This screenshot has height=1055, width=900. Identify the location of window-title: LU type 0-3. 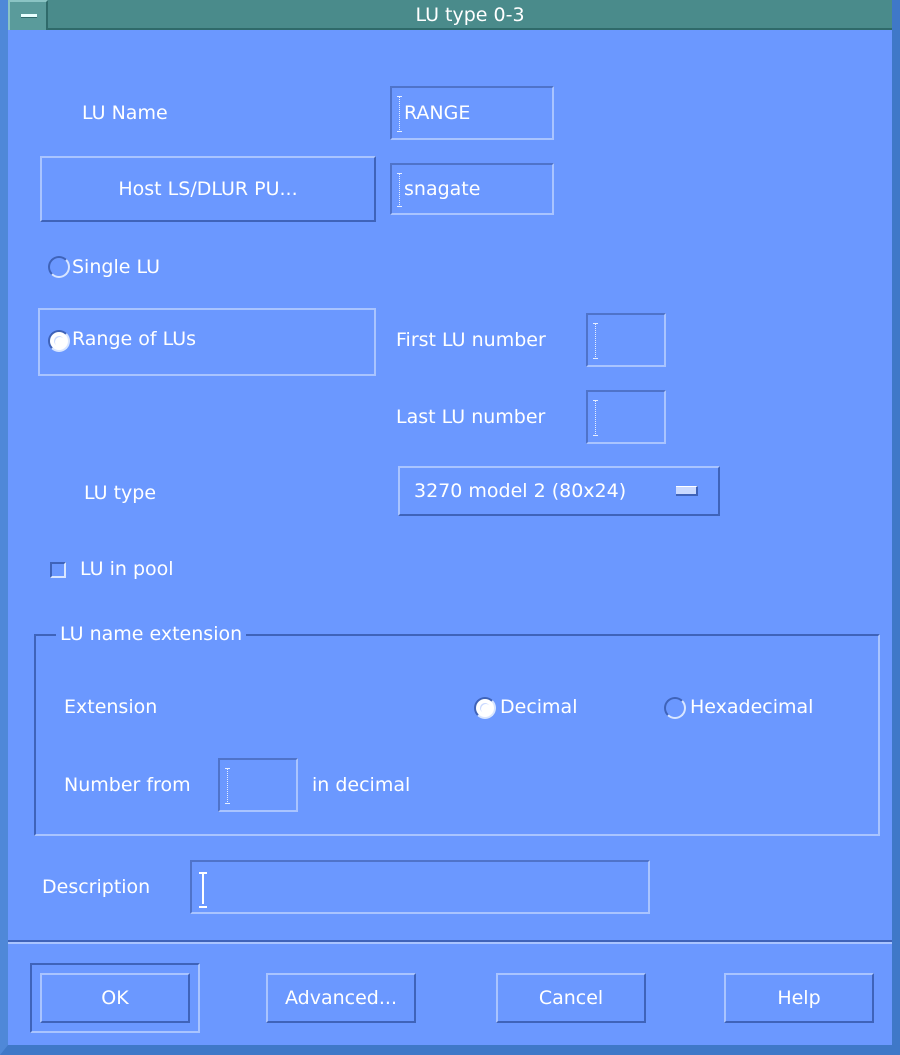
(470, 15).